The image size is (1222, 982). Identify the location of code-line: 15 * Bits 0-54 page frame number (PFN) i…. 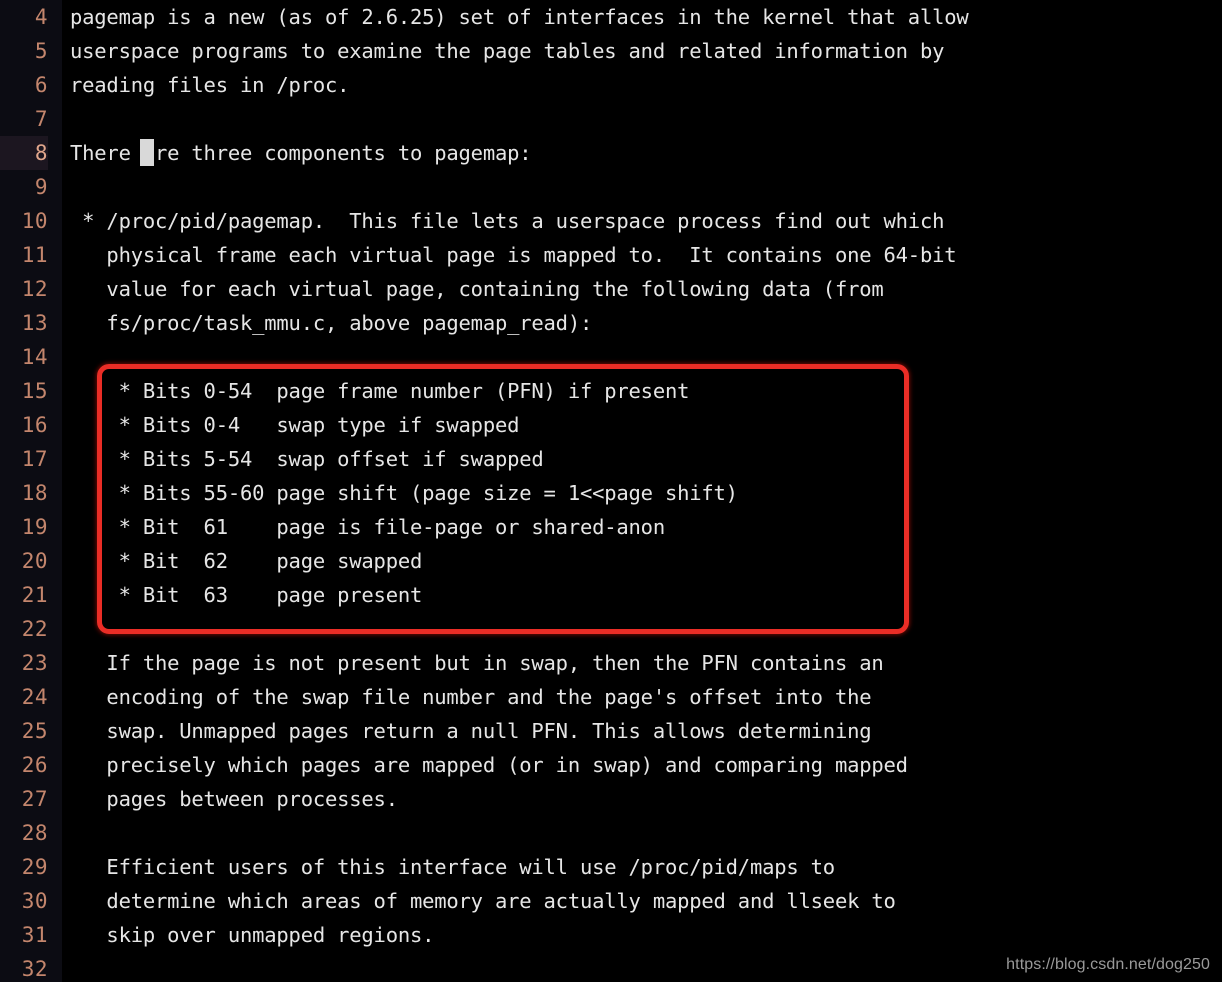
(611, 391).